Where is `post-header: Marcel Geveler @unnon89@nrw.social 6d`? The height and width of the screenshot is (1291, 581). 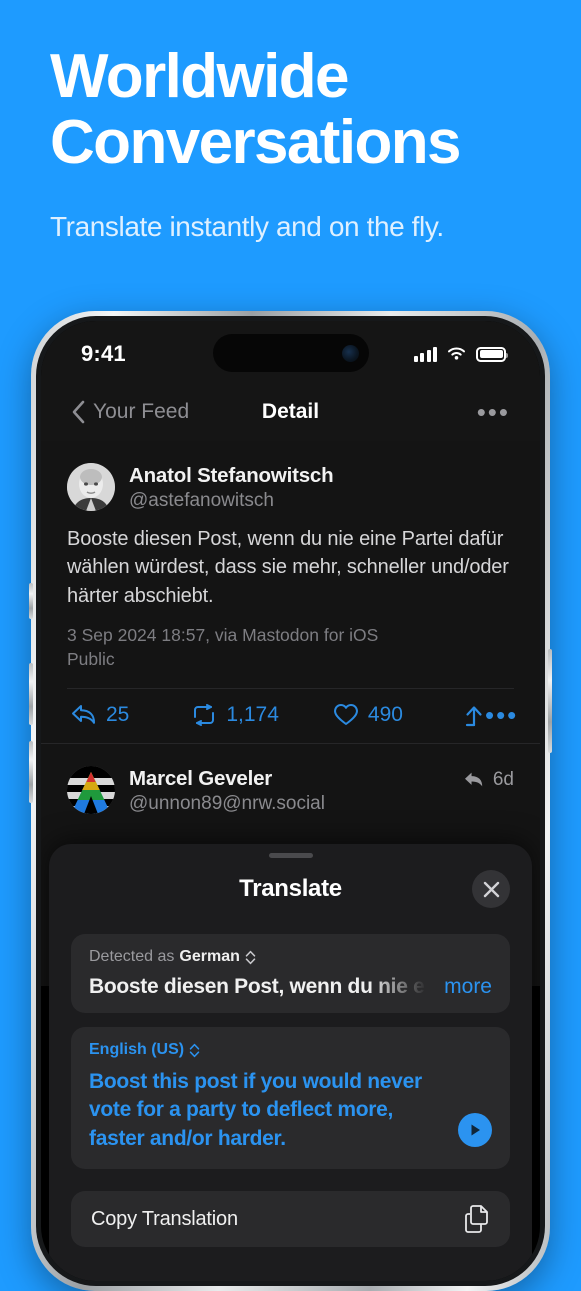 post-header: Marcel Geveler @unnon89@nrw.social 6d is located at coordinates (290, 790).